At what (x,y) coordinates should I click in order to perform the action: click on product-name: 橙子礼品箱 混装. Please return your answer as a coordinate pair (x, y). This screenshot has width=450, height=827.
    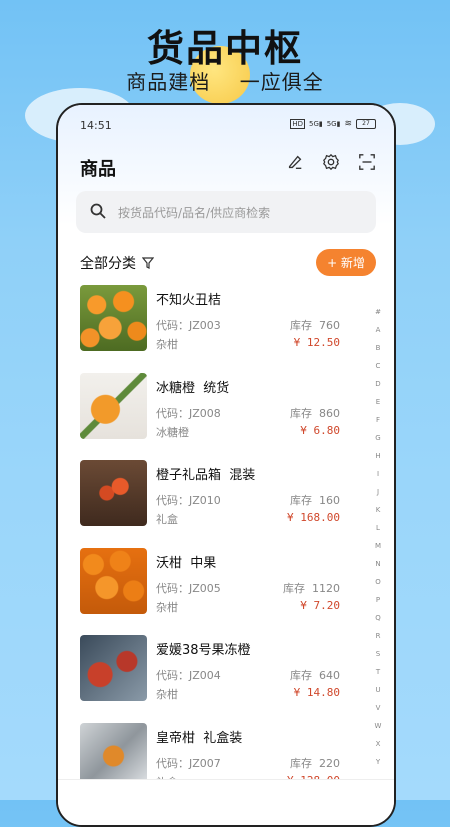
    Looking at the image, I should click on (206, 475).